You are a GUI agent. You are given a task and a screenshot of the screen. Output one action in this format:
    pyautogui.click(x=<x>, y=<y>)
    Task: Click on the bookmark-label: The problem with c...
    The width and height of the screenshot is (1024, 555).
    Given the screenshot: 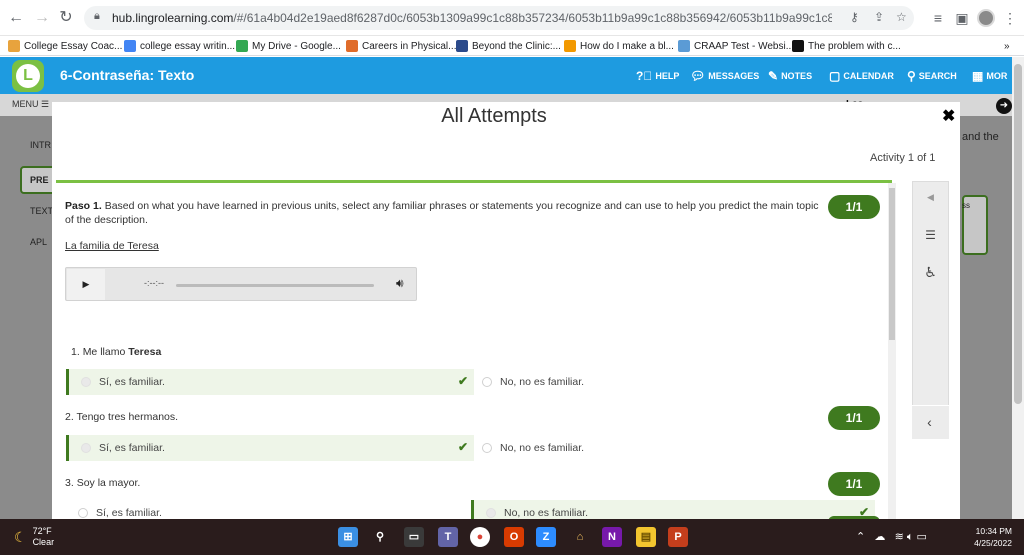 What is the action you would take?
    pyautogui.click(x=854, y=46)
    